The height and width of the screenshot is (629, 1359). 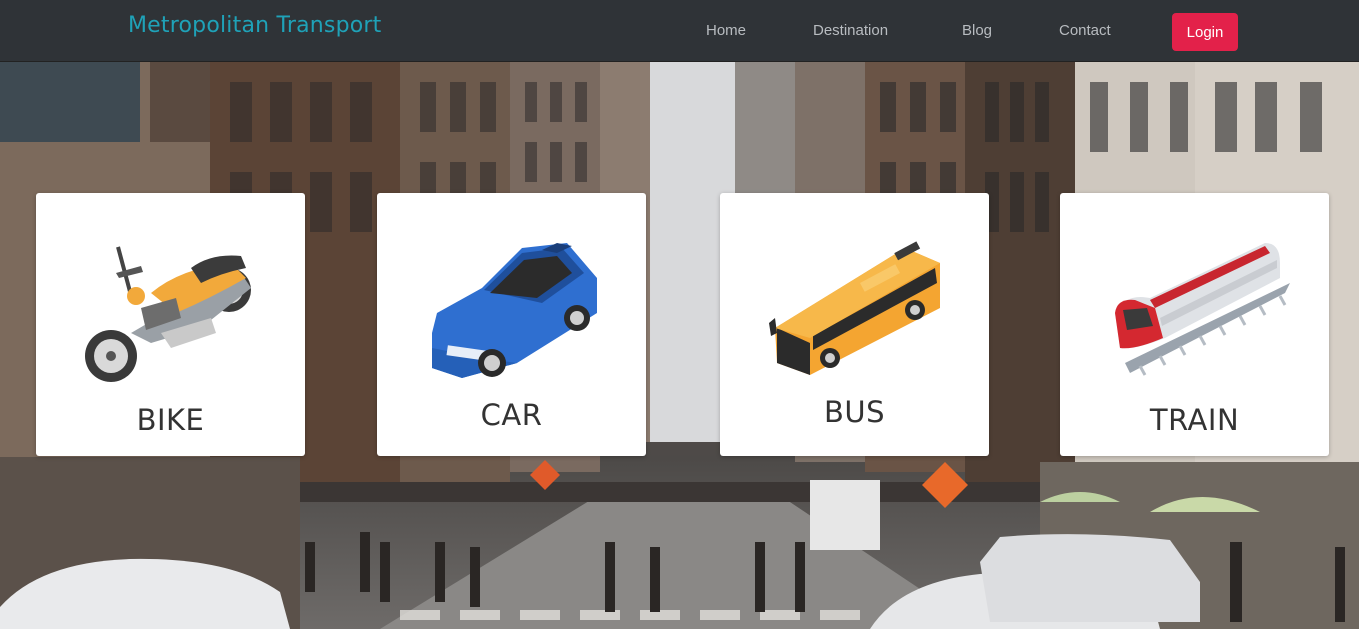 I want to click on nav-link-destination: Destination, so click(x=850, y=30).